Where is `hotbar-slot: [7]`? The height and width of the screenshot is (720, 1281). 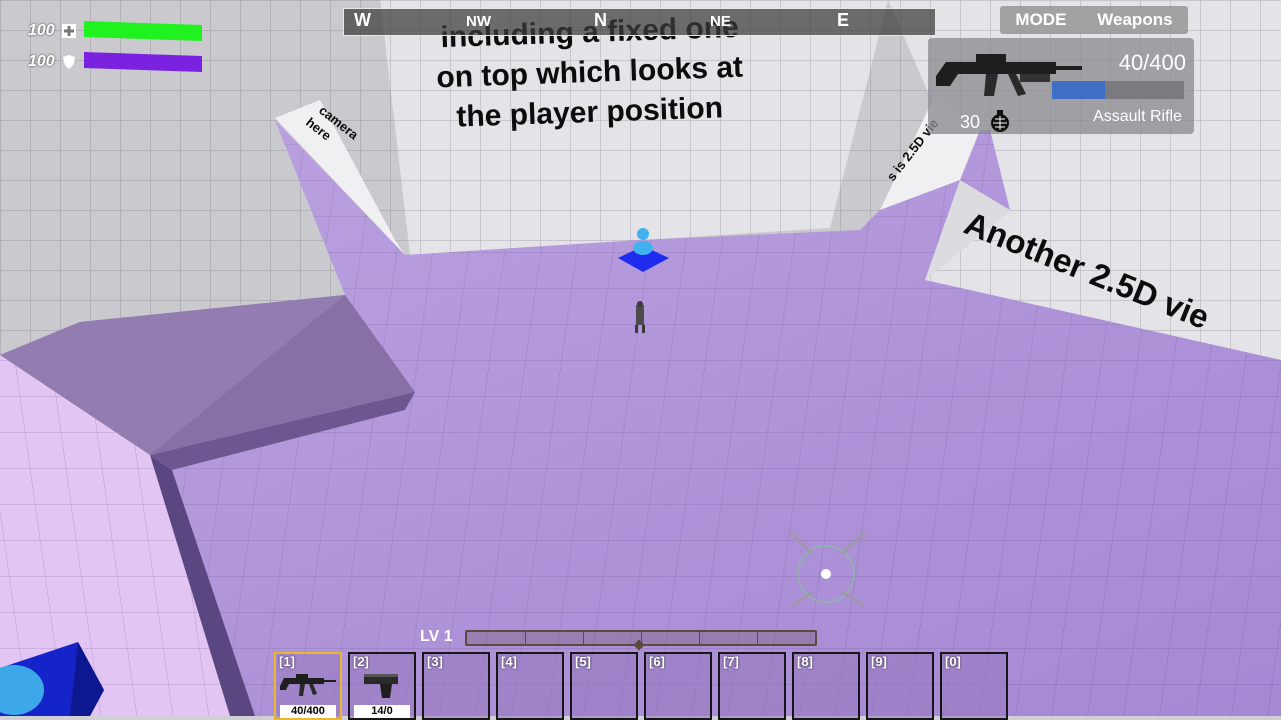 hotbar-slot: [7] is located at coordinates (752, 686).